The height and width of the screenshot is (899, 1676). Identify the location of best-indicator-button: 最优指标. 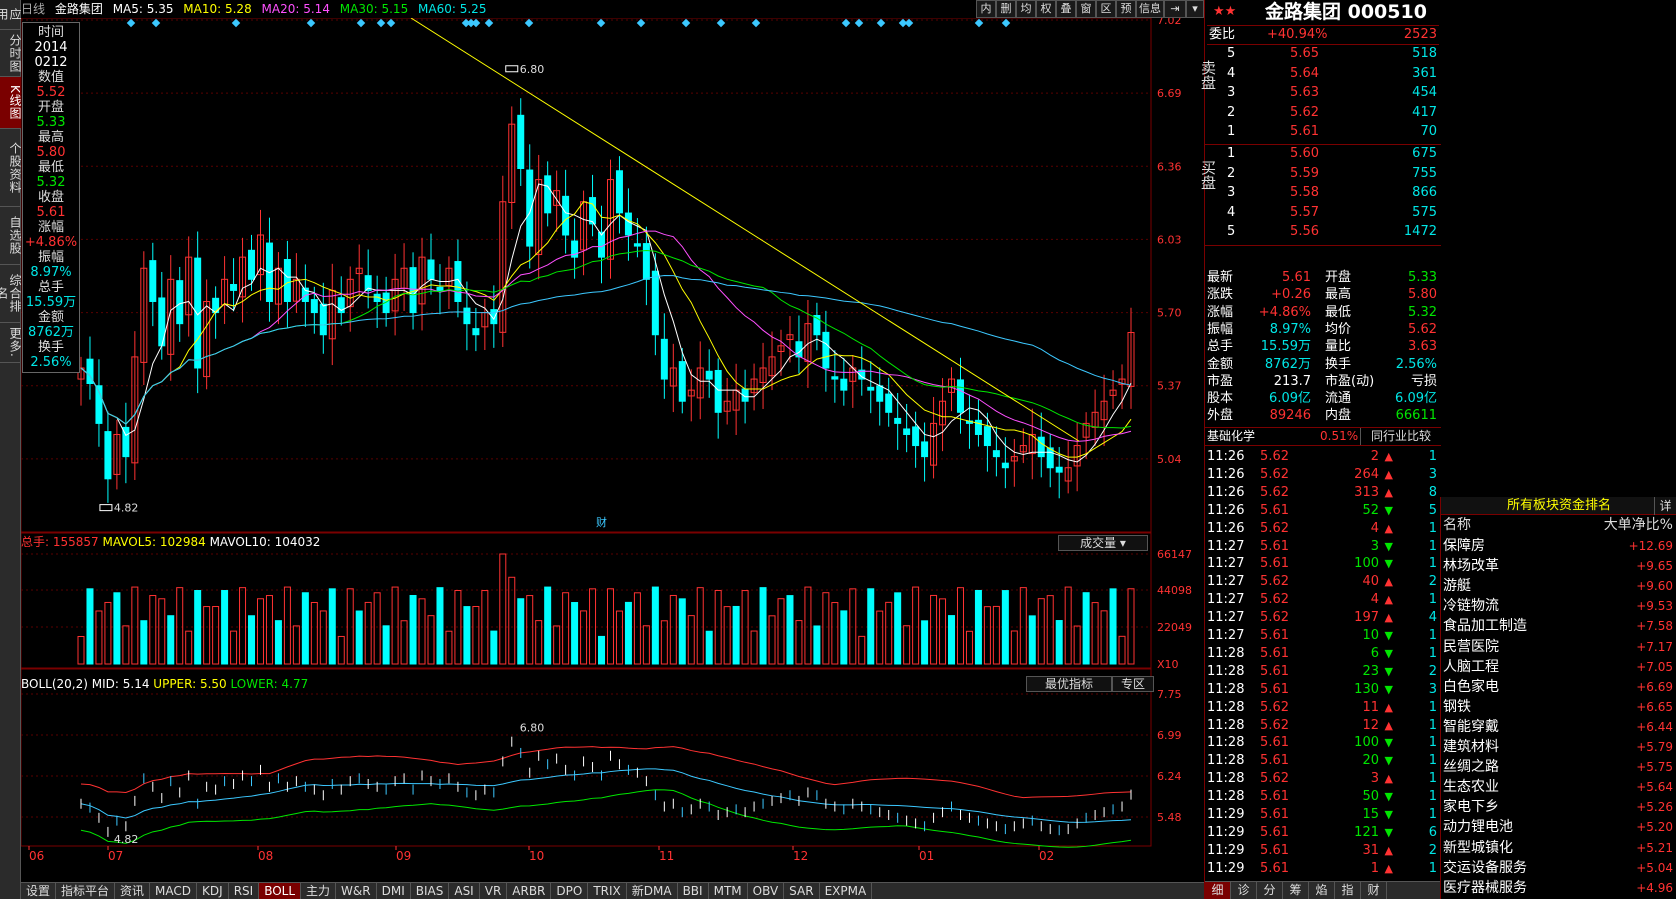
(1069, 684).